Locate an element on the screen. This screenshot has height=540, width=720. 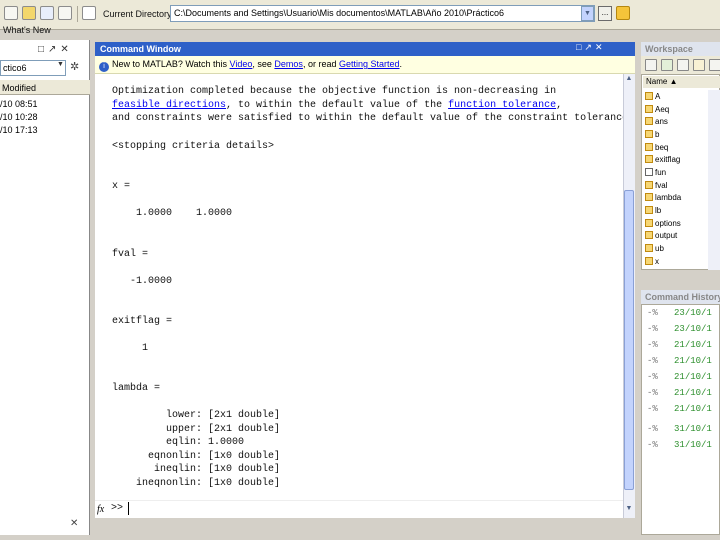
column-header-name: Name ▲ is located at coordinates (681, 82).